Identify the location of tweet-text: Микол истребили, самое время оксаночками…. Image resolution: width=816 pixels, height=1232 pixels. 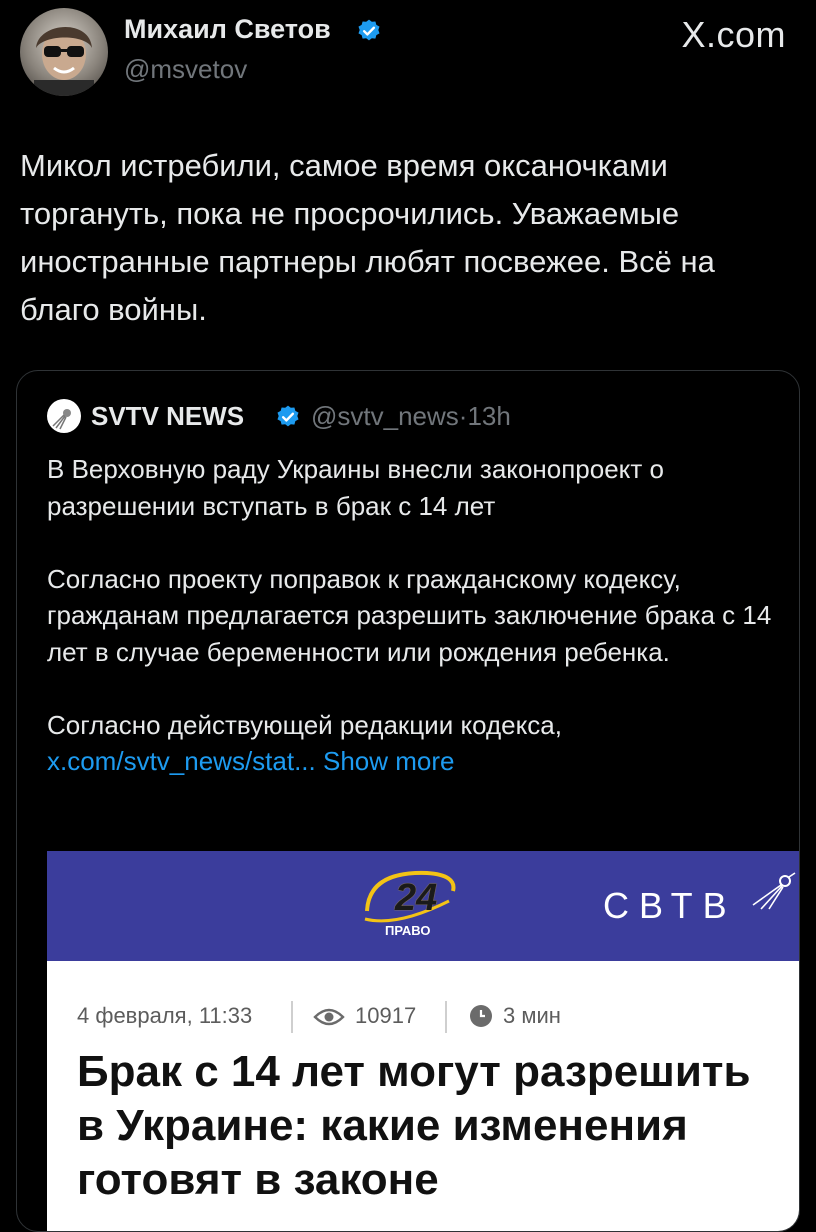
(367, 237).